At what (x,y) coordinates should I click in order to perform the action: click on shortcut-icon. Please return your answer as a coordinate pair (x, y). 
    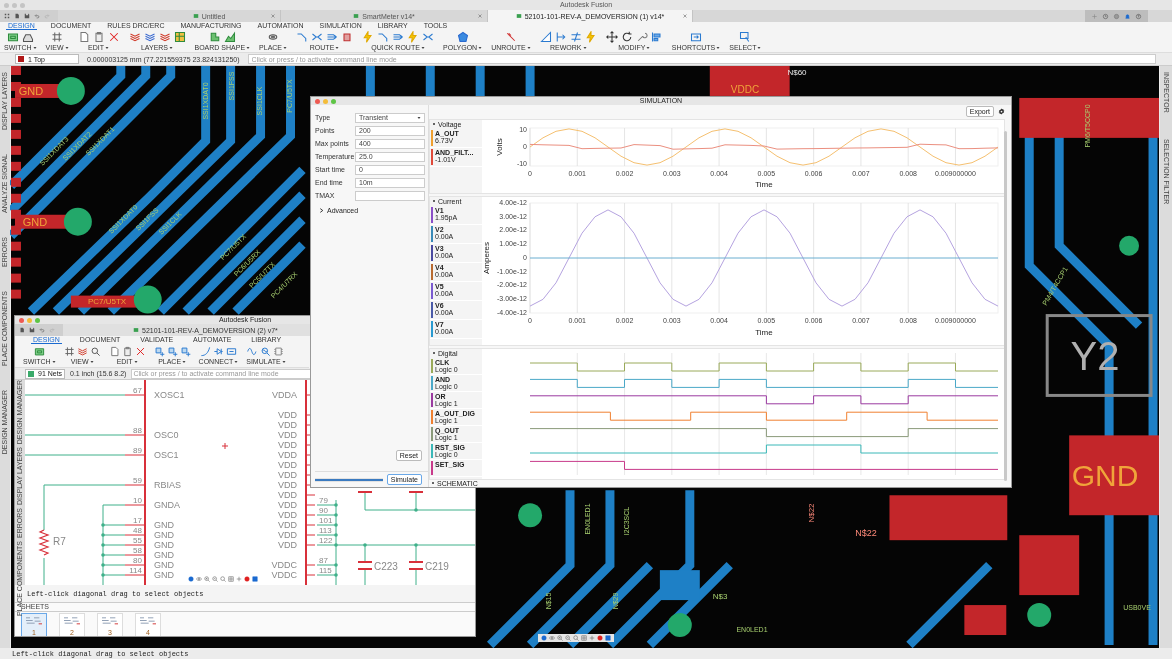
    Looking at the image, I should click on (696, 37).